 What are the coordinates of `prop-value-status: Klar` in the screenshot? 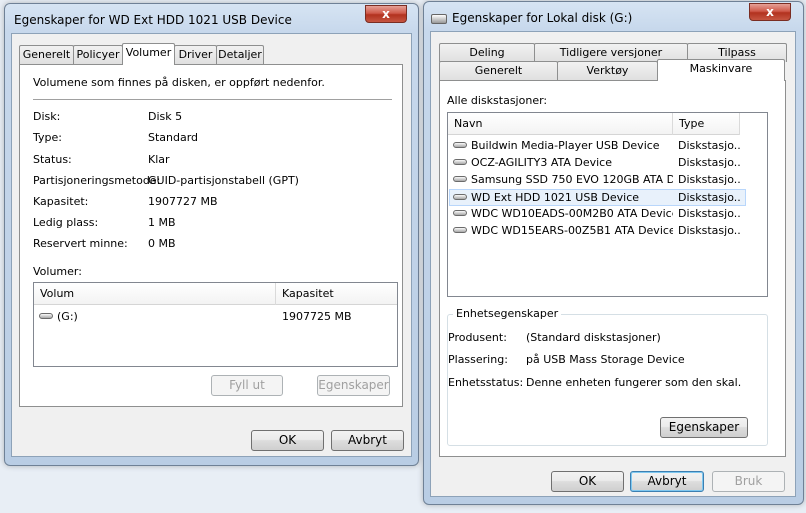 It's located at (159, 159).